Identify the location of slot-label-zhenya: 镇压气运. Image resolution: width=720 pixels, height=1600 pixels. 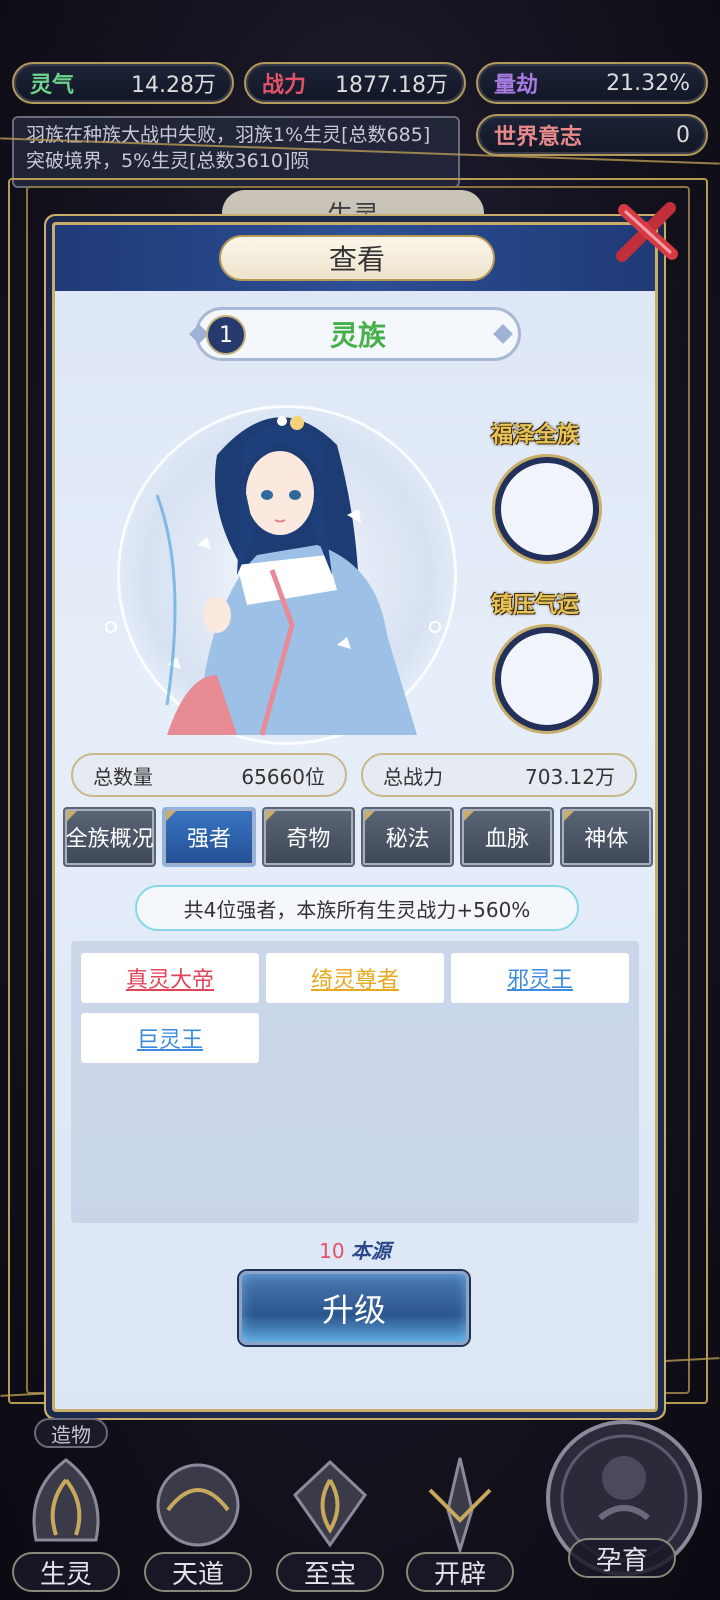
(535, 605).